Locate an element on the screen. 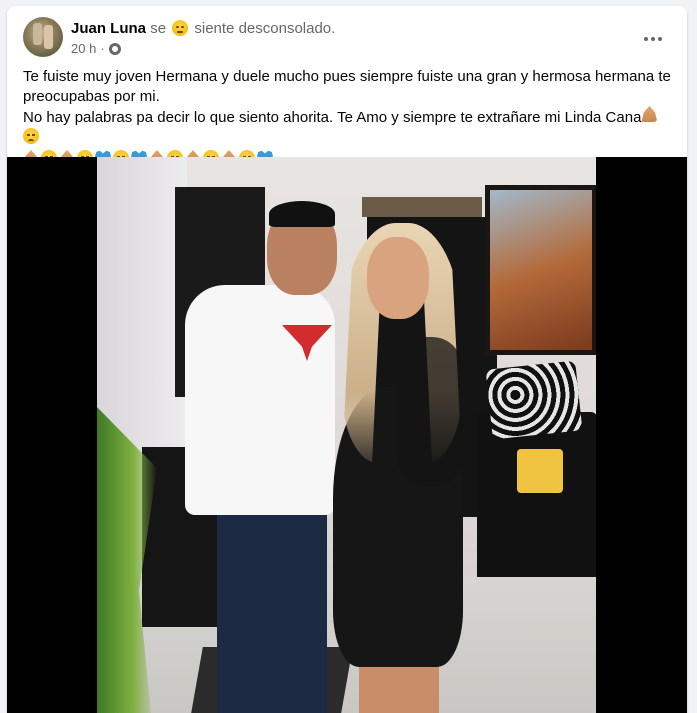 Image resolution: width=697 pixels, height=713 pixels. feeling-text: siente desconsolado. is located at coordinates (264, 28).